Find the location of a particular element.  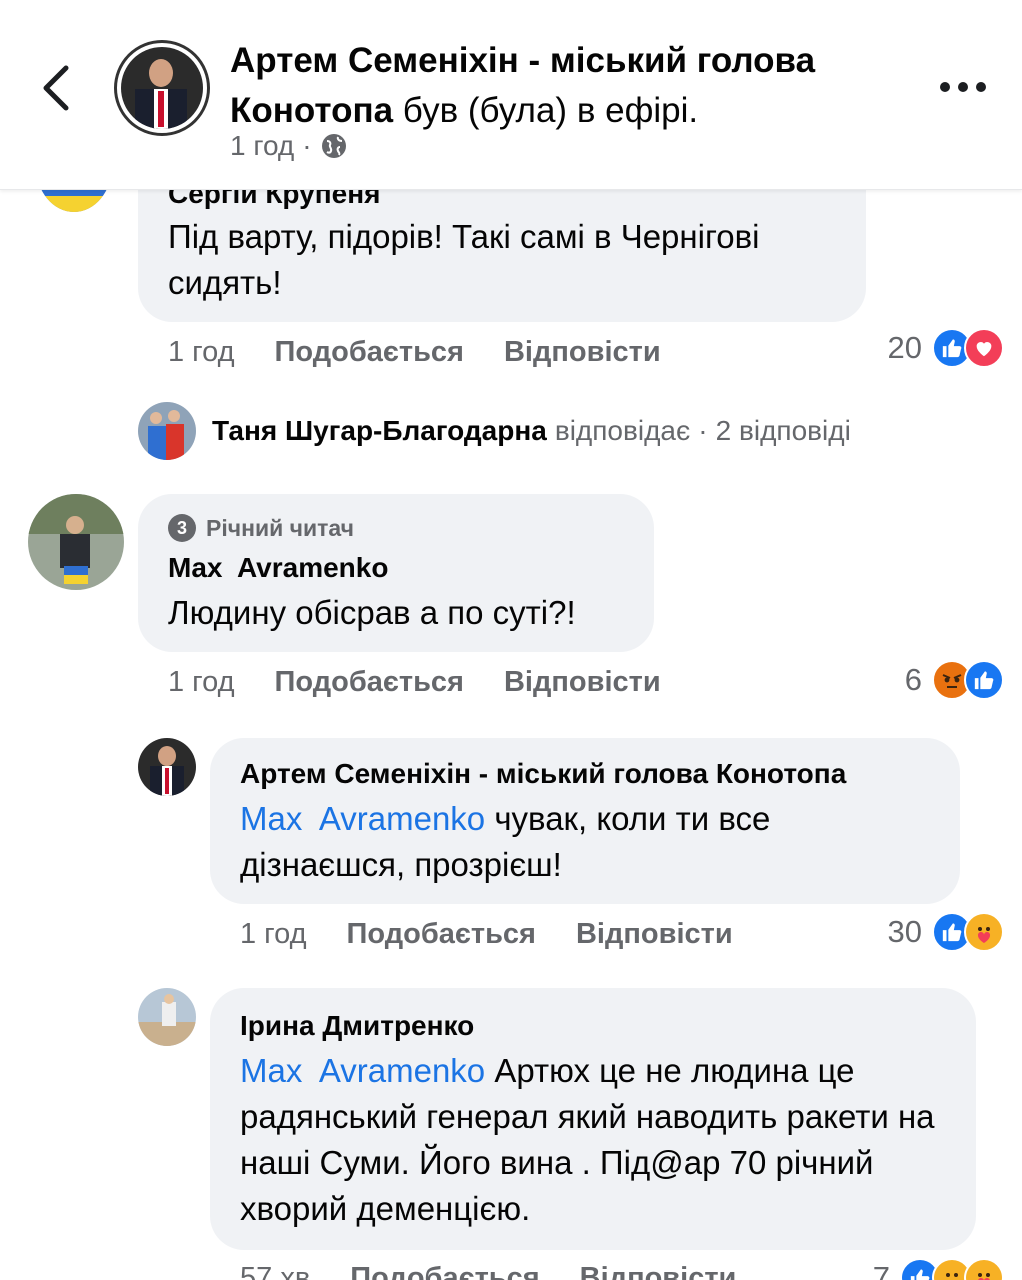

commenter-name: Ірина Дмитренко is located at coordinates (357, 1026).